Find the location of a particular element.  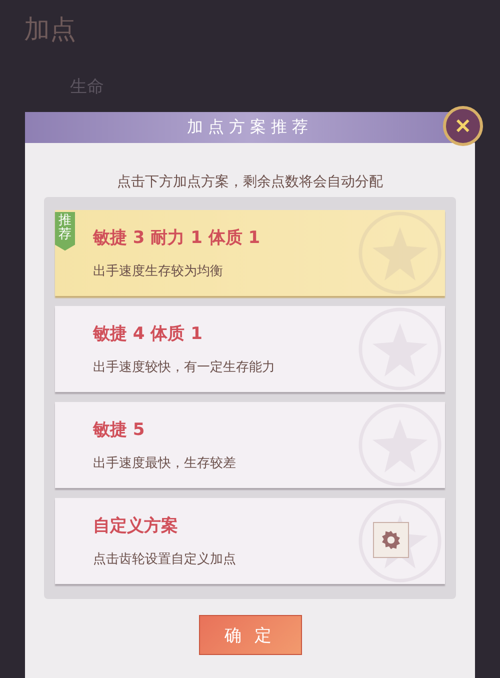

dialog-title: 加点方案推荐 is located at coordinates (250, 127).